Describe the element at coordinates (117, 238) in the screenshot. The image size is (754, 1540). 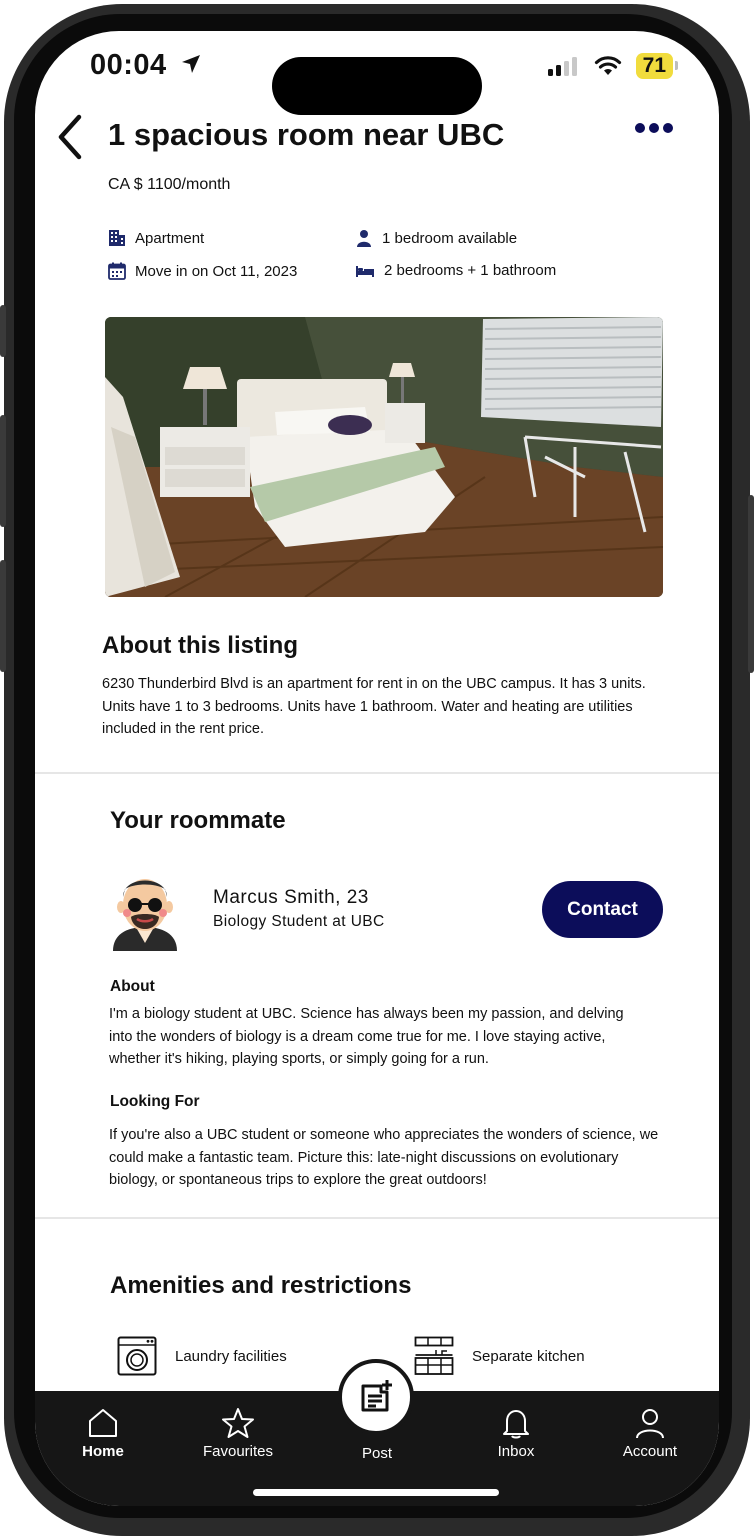
I see `building-icon` at that location.